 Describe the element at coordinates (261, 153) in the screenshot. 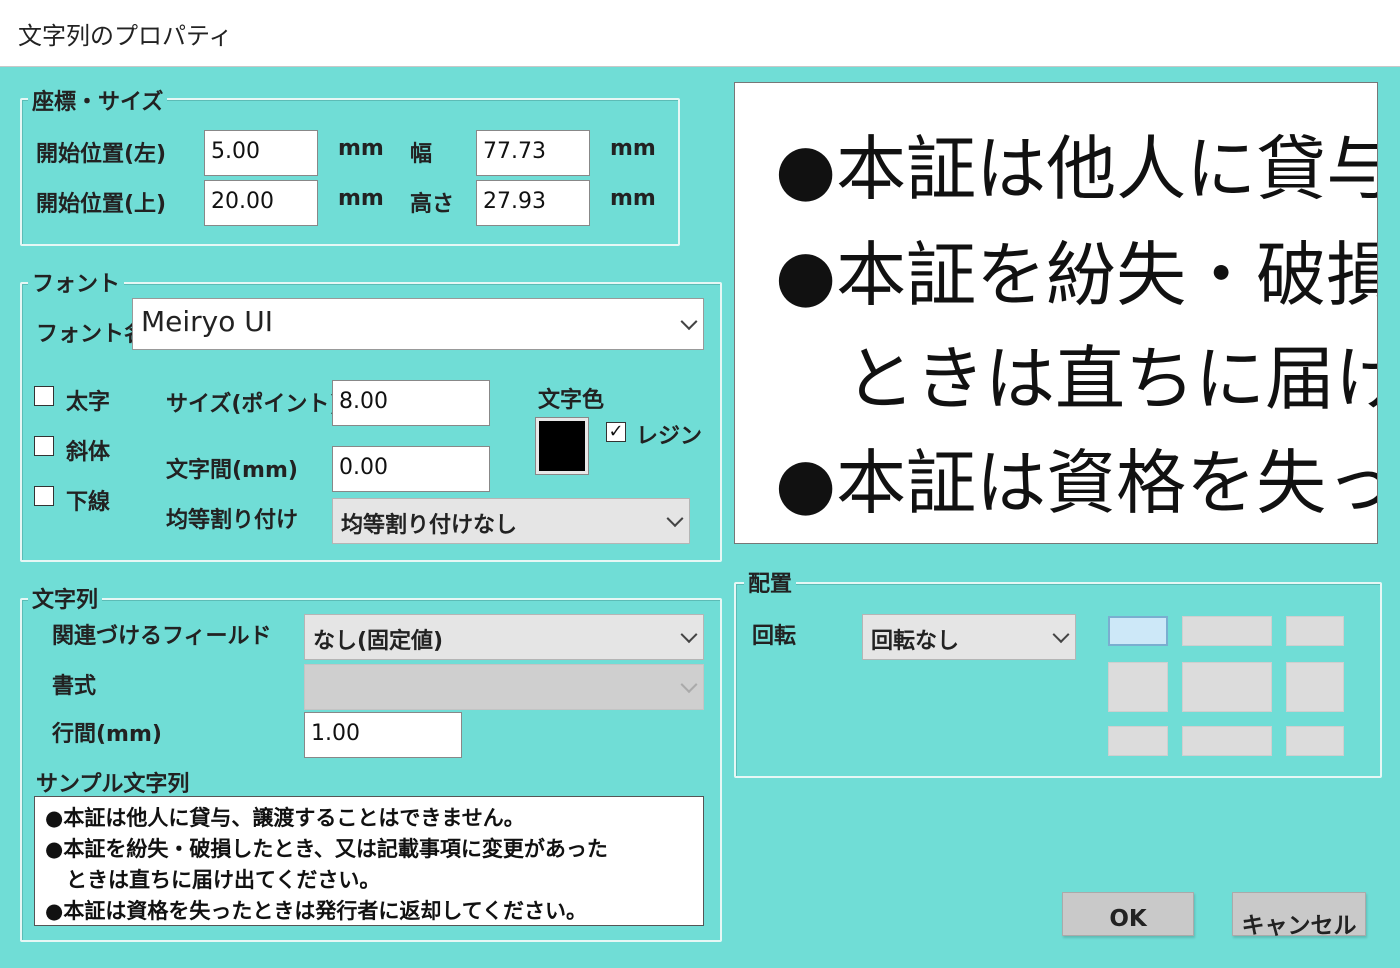

I see `start-left-input: 5.00` at that location.